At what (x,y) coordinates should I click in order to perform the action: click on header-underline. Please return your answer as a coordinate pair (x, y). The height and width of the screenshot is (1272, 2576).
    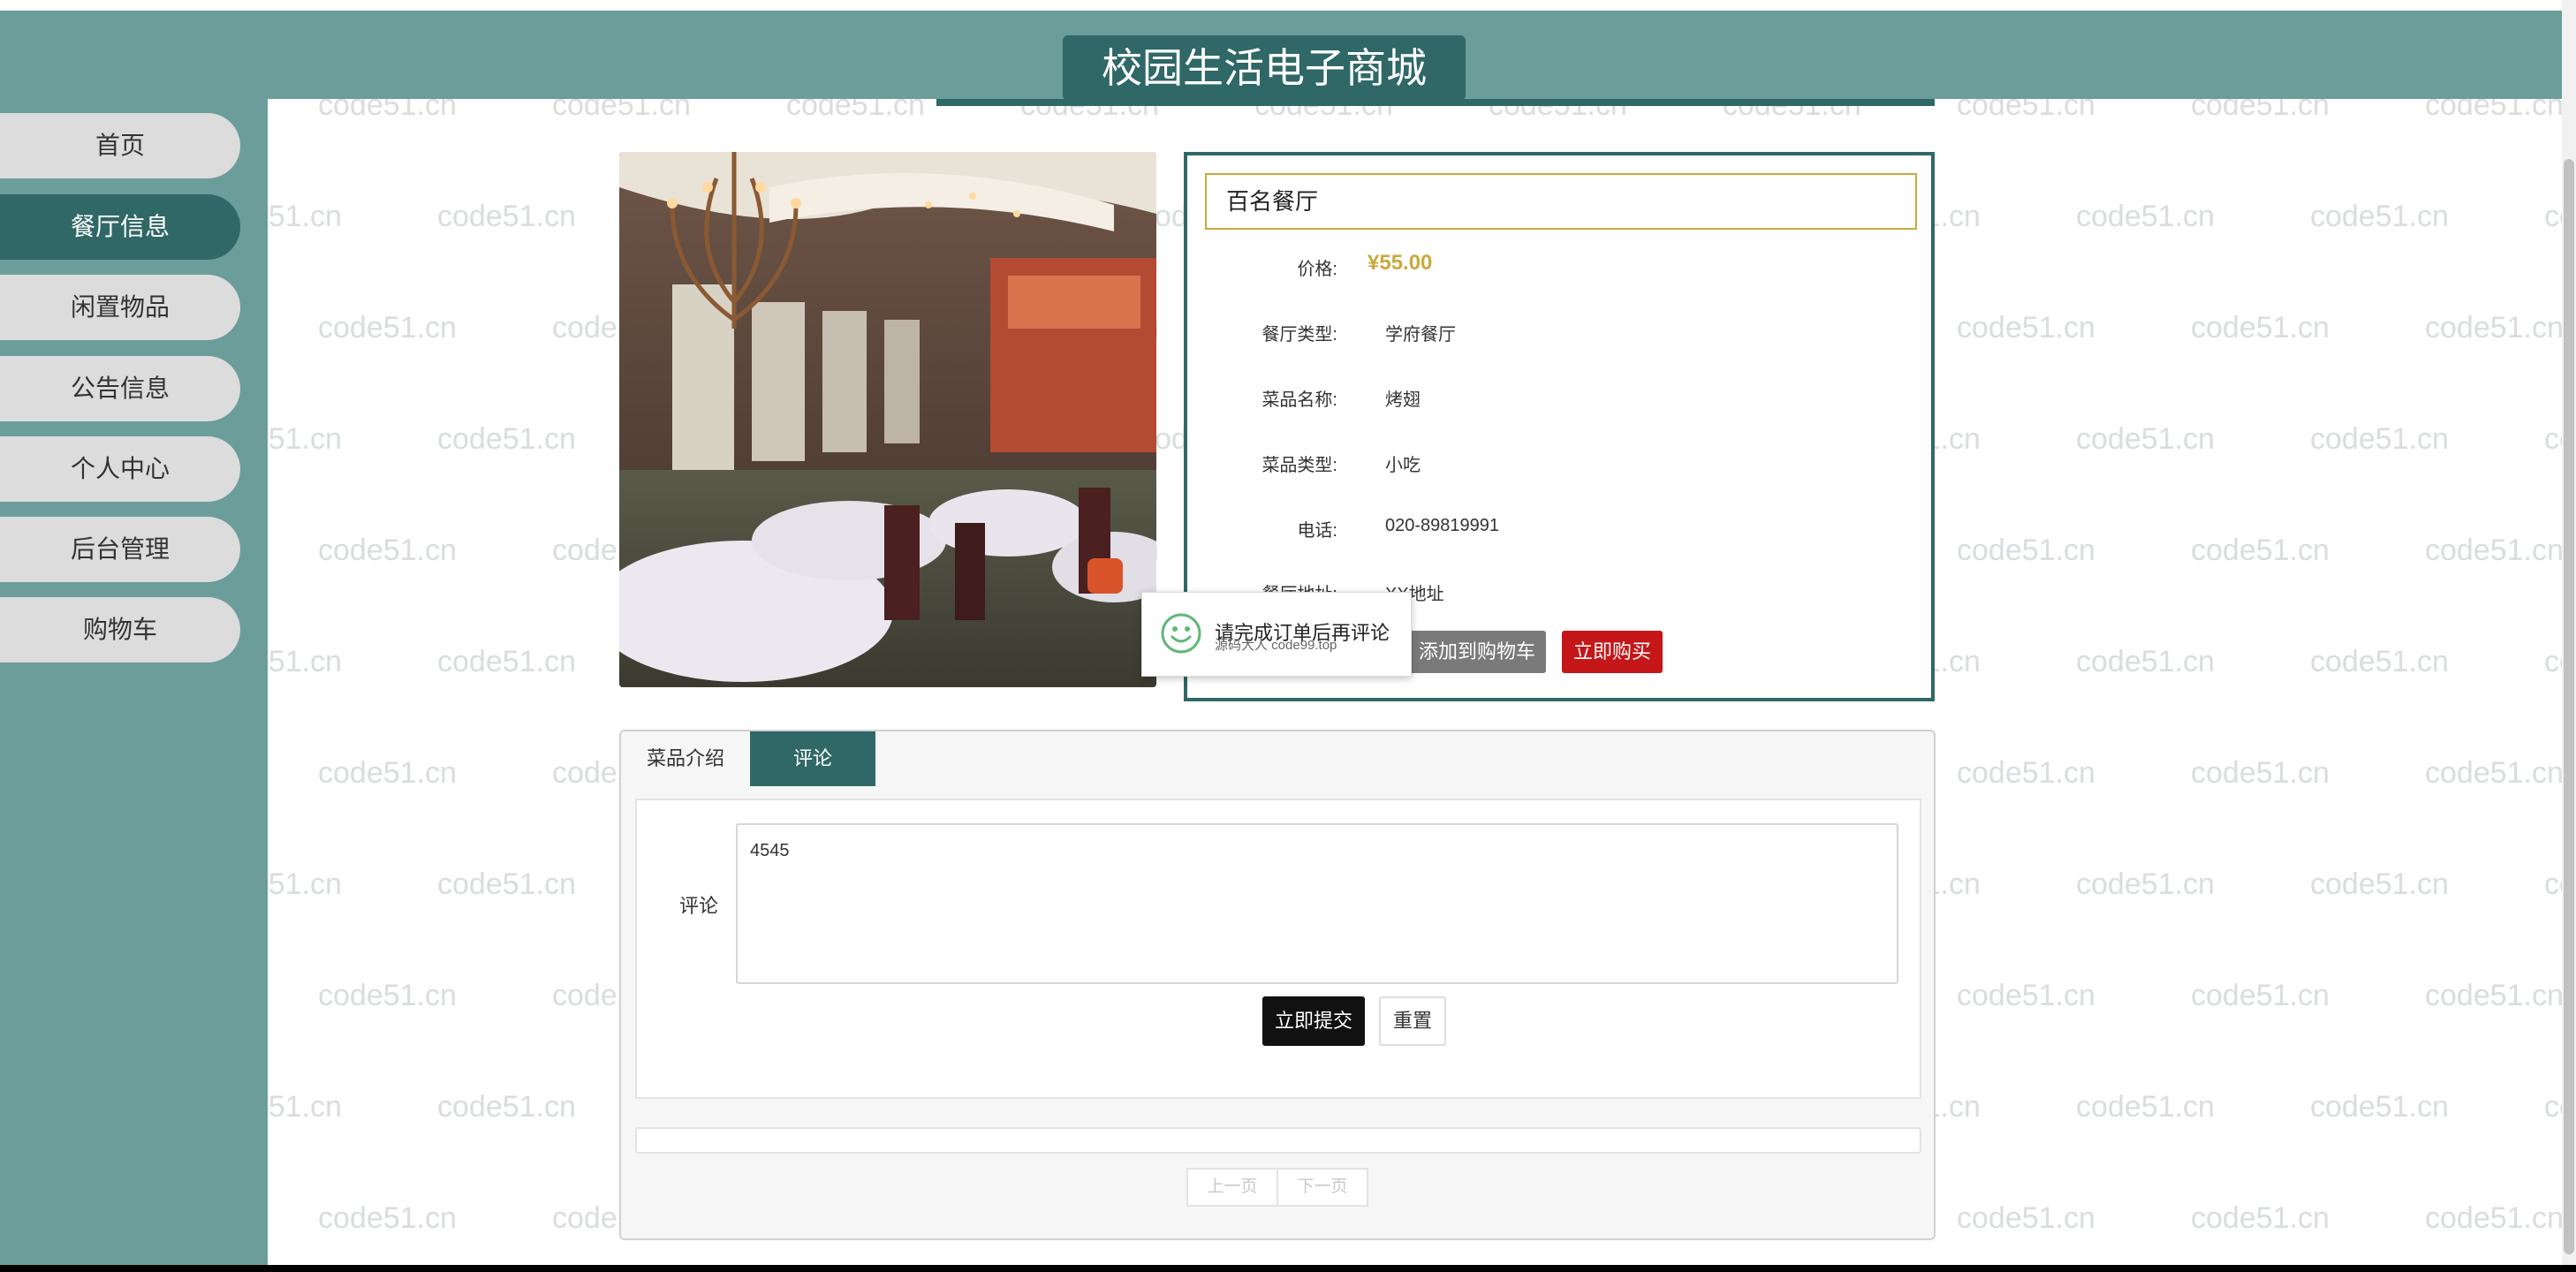
    Looking at the image, I should click on (1435, 102).